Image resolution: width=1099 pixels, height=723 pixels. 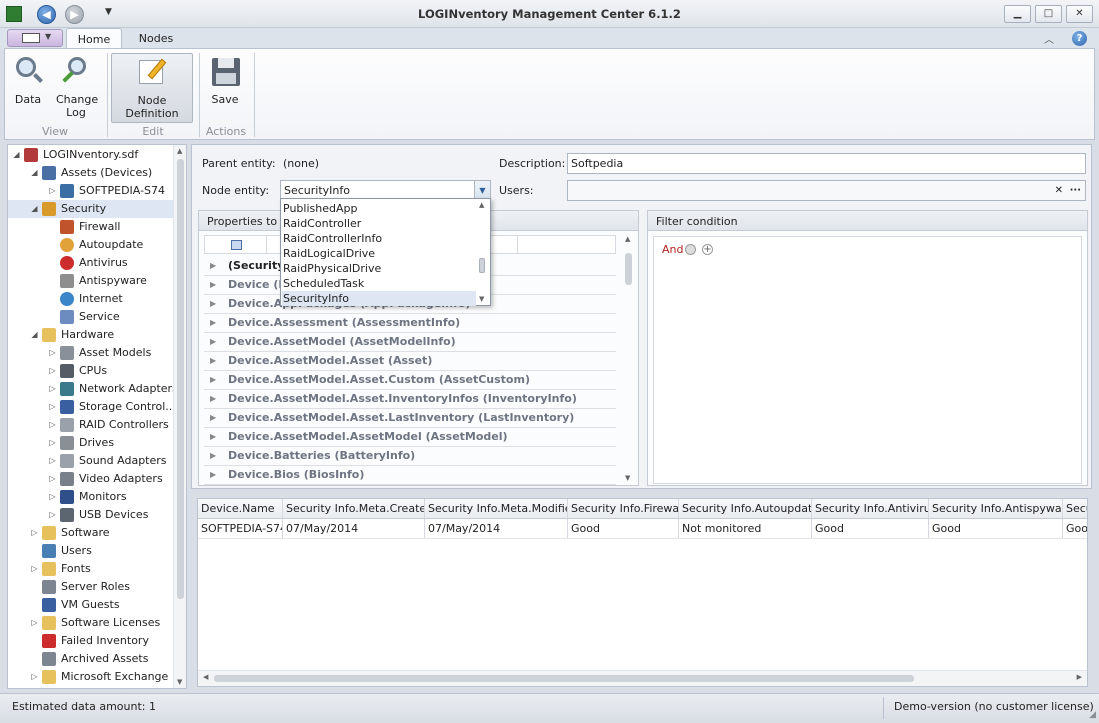 What do you see at coordinates (826, 163) in the screenshot?
I see `description-field: Softpedia` at bounding box center [826, 163].